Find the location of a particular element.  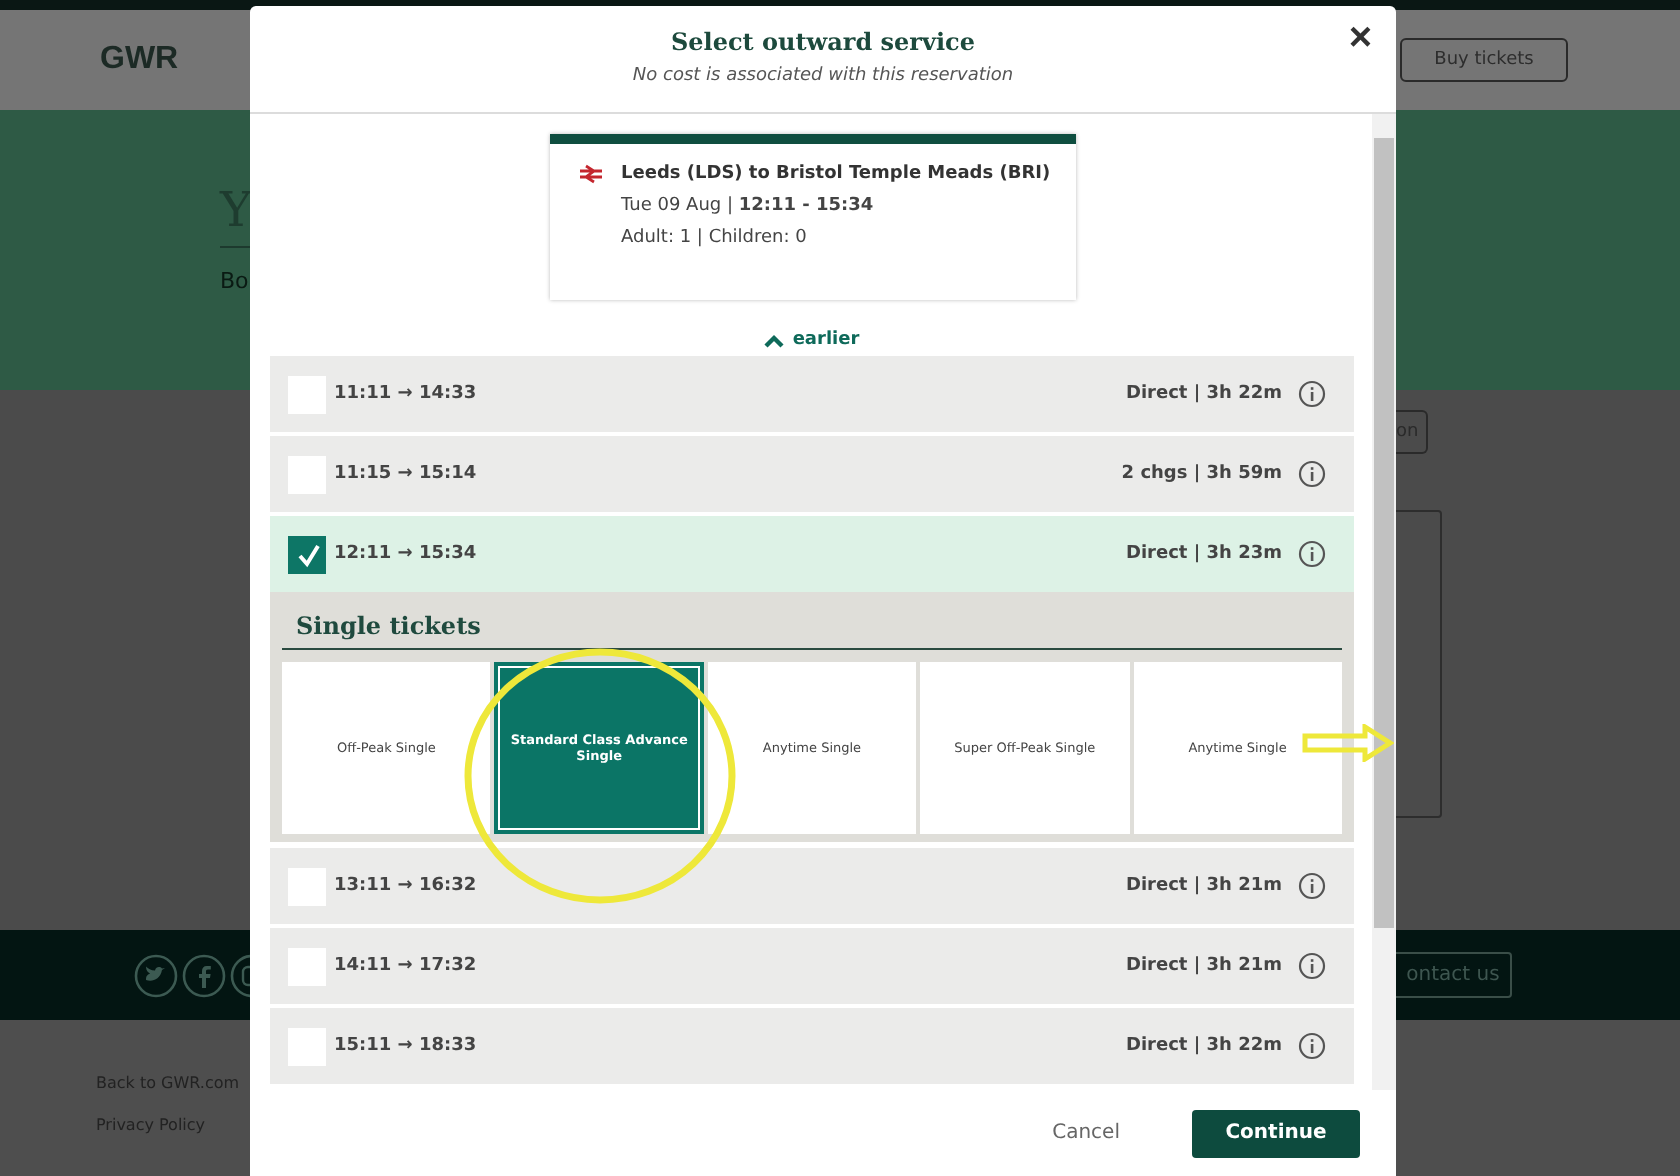

service-row: 11:11 → 14:33 Direct | 3h 22m is located at coordinates (812, 394).